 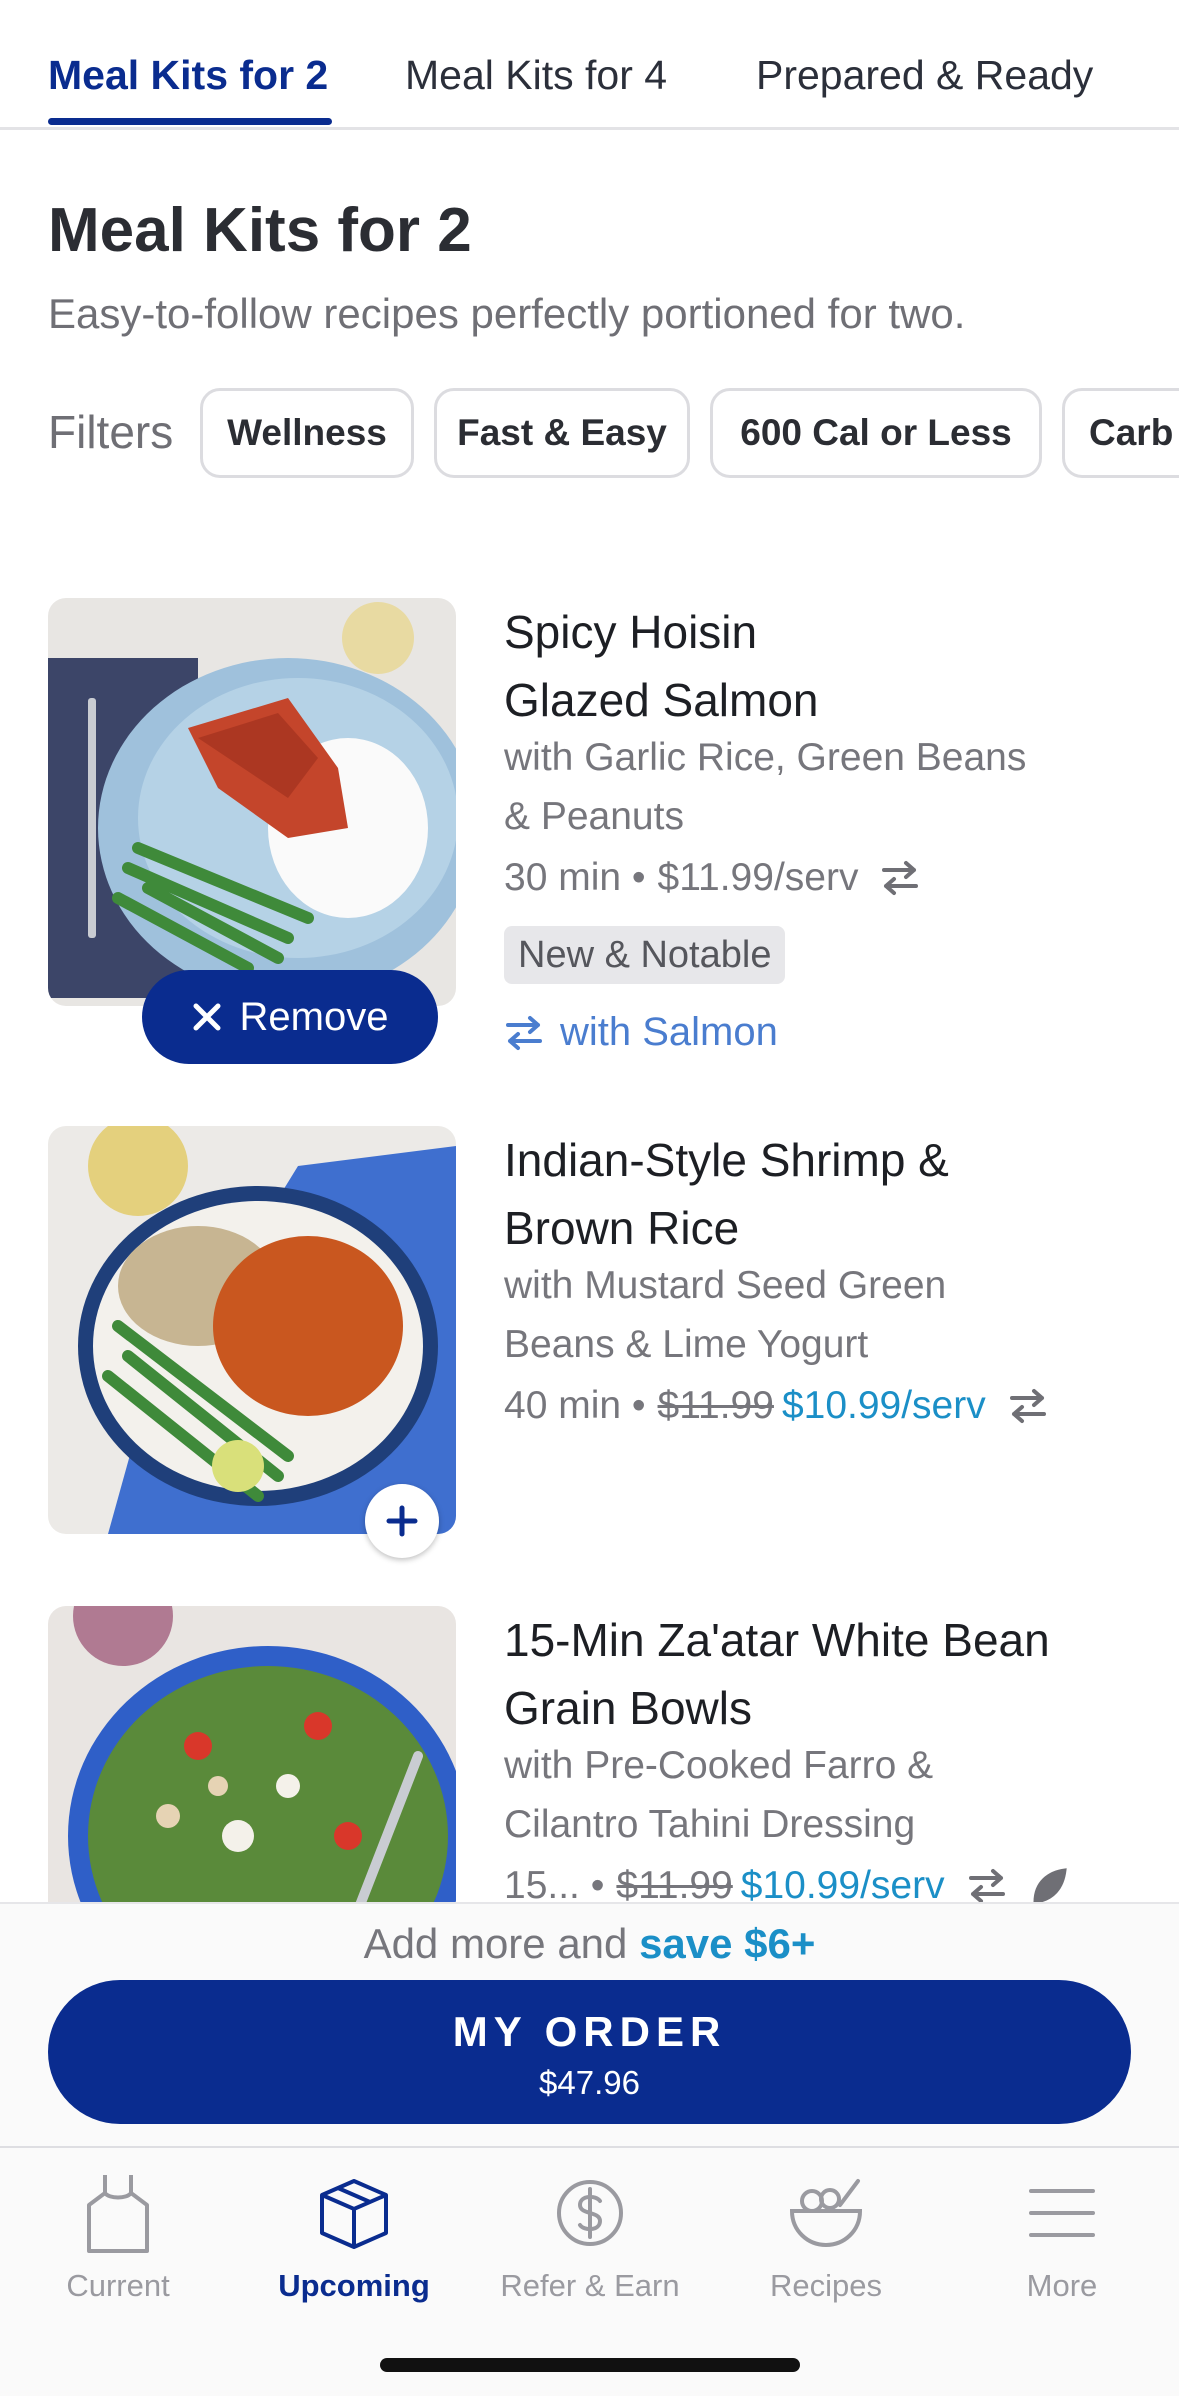 What do you see at coordinates (645, 955) in the screenshot?
I see `new-notable-badge: New & Notable` at bounding box center [645, 955].